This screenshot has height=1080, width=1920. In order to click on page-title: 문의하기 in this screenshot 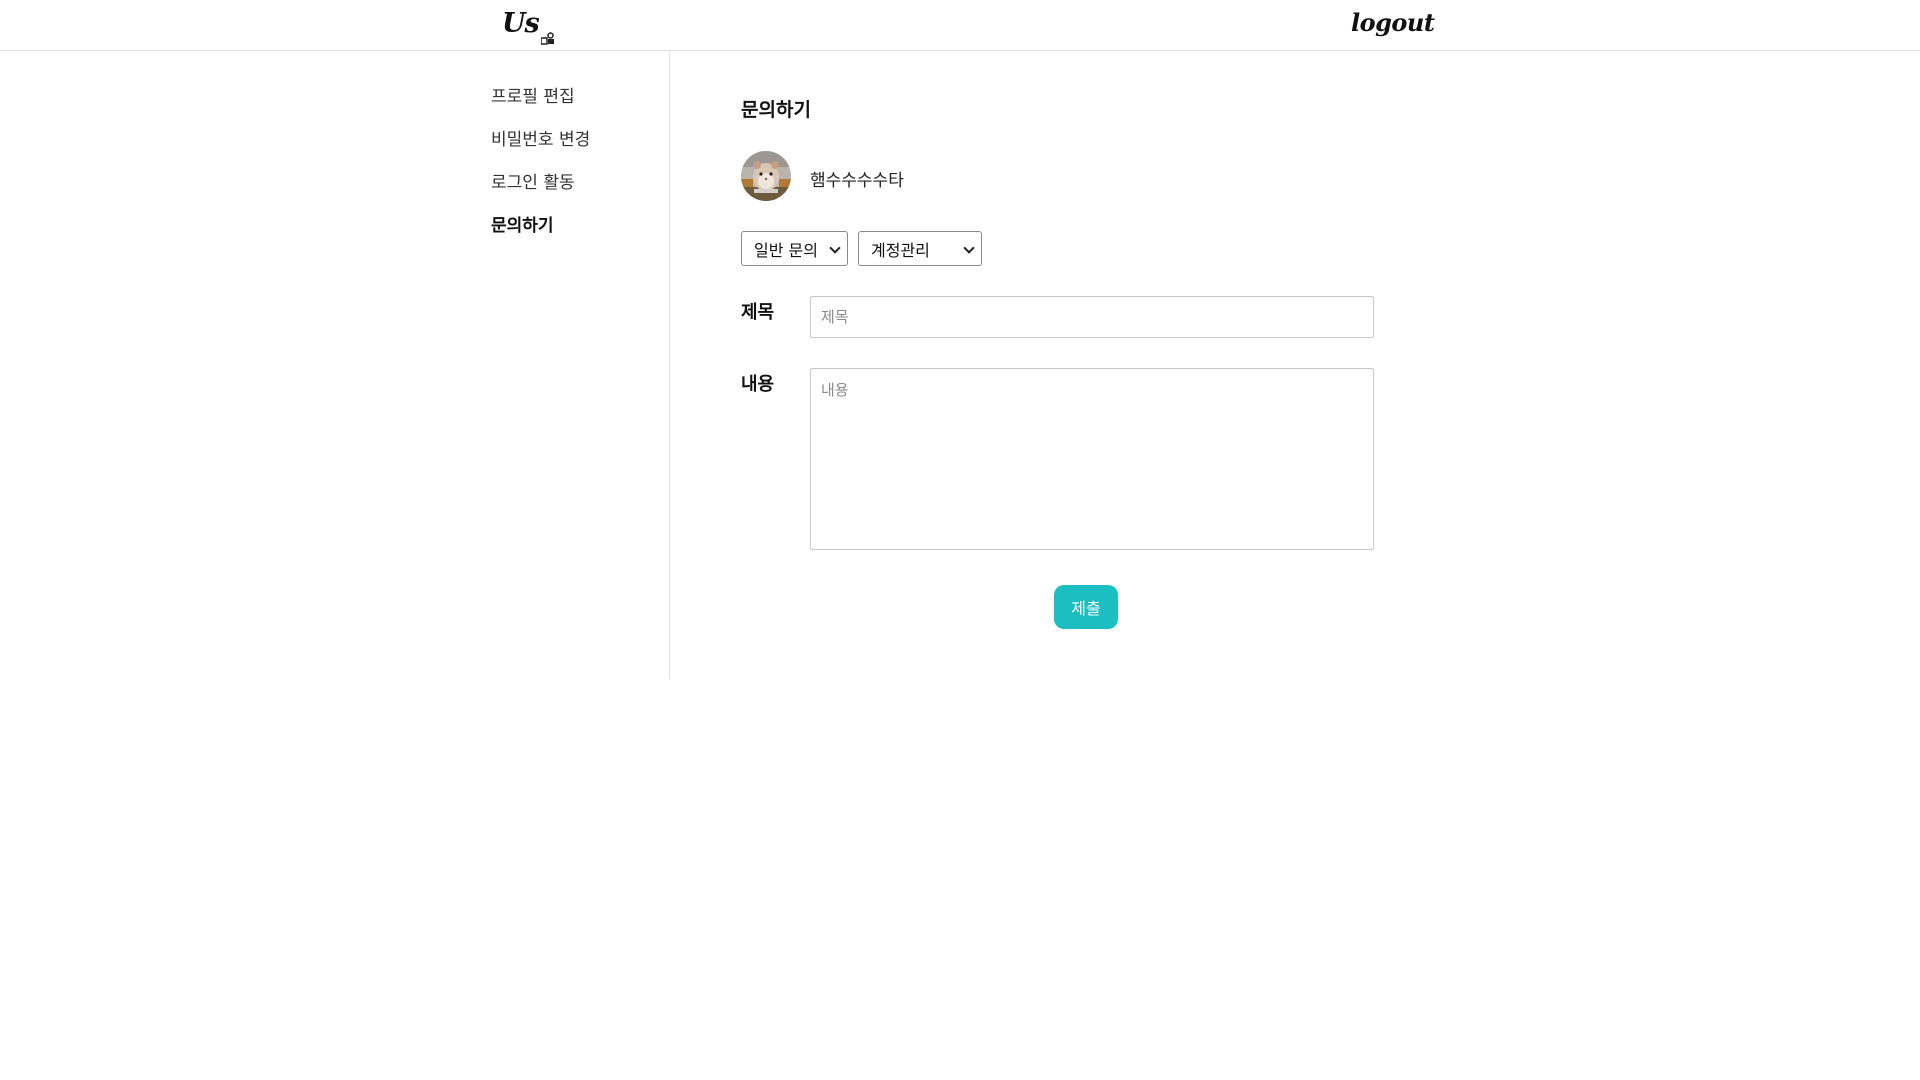, I will do `click(776, 110)`.